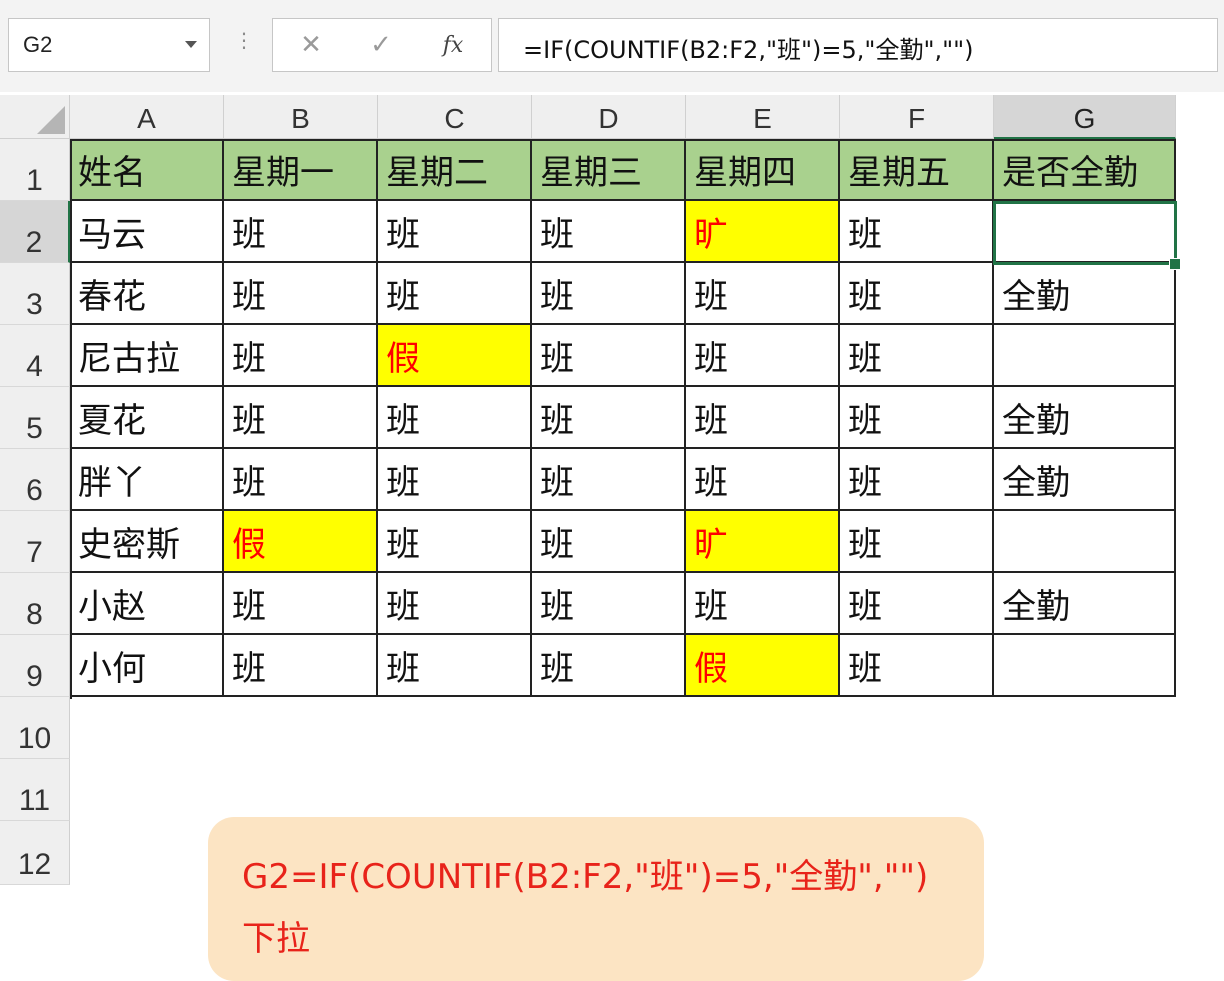 The width and height of the screenshot is (1224, 981). I want to click on formula-buttons: ✕ ✓ fx, so click(382, 45).